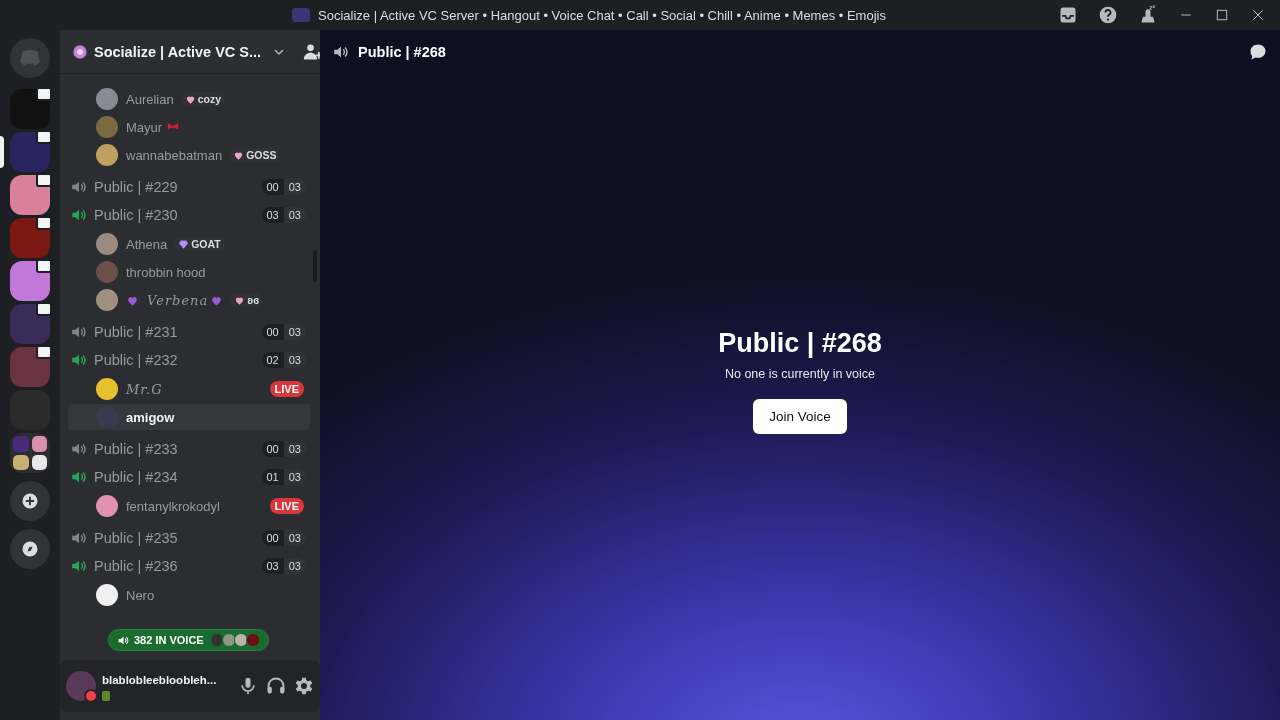 This screenshot has height=720, width=1280. Describe the element at coordinates (190, 566) in the screenshot. I see `voice-channel: Public | #236 03 03` at that location.